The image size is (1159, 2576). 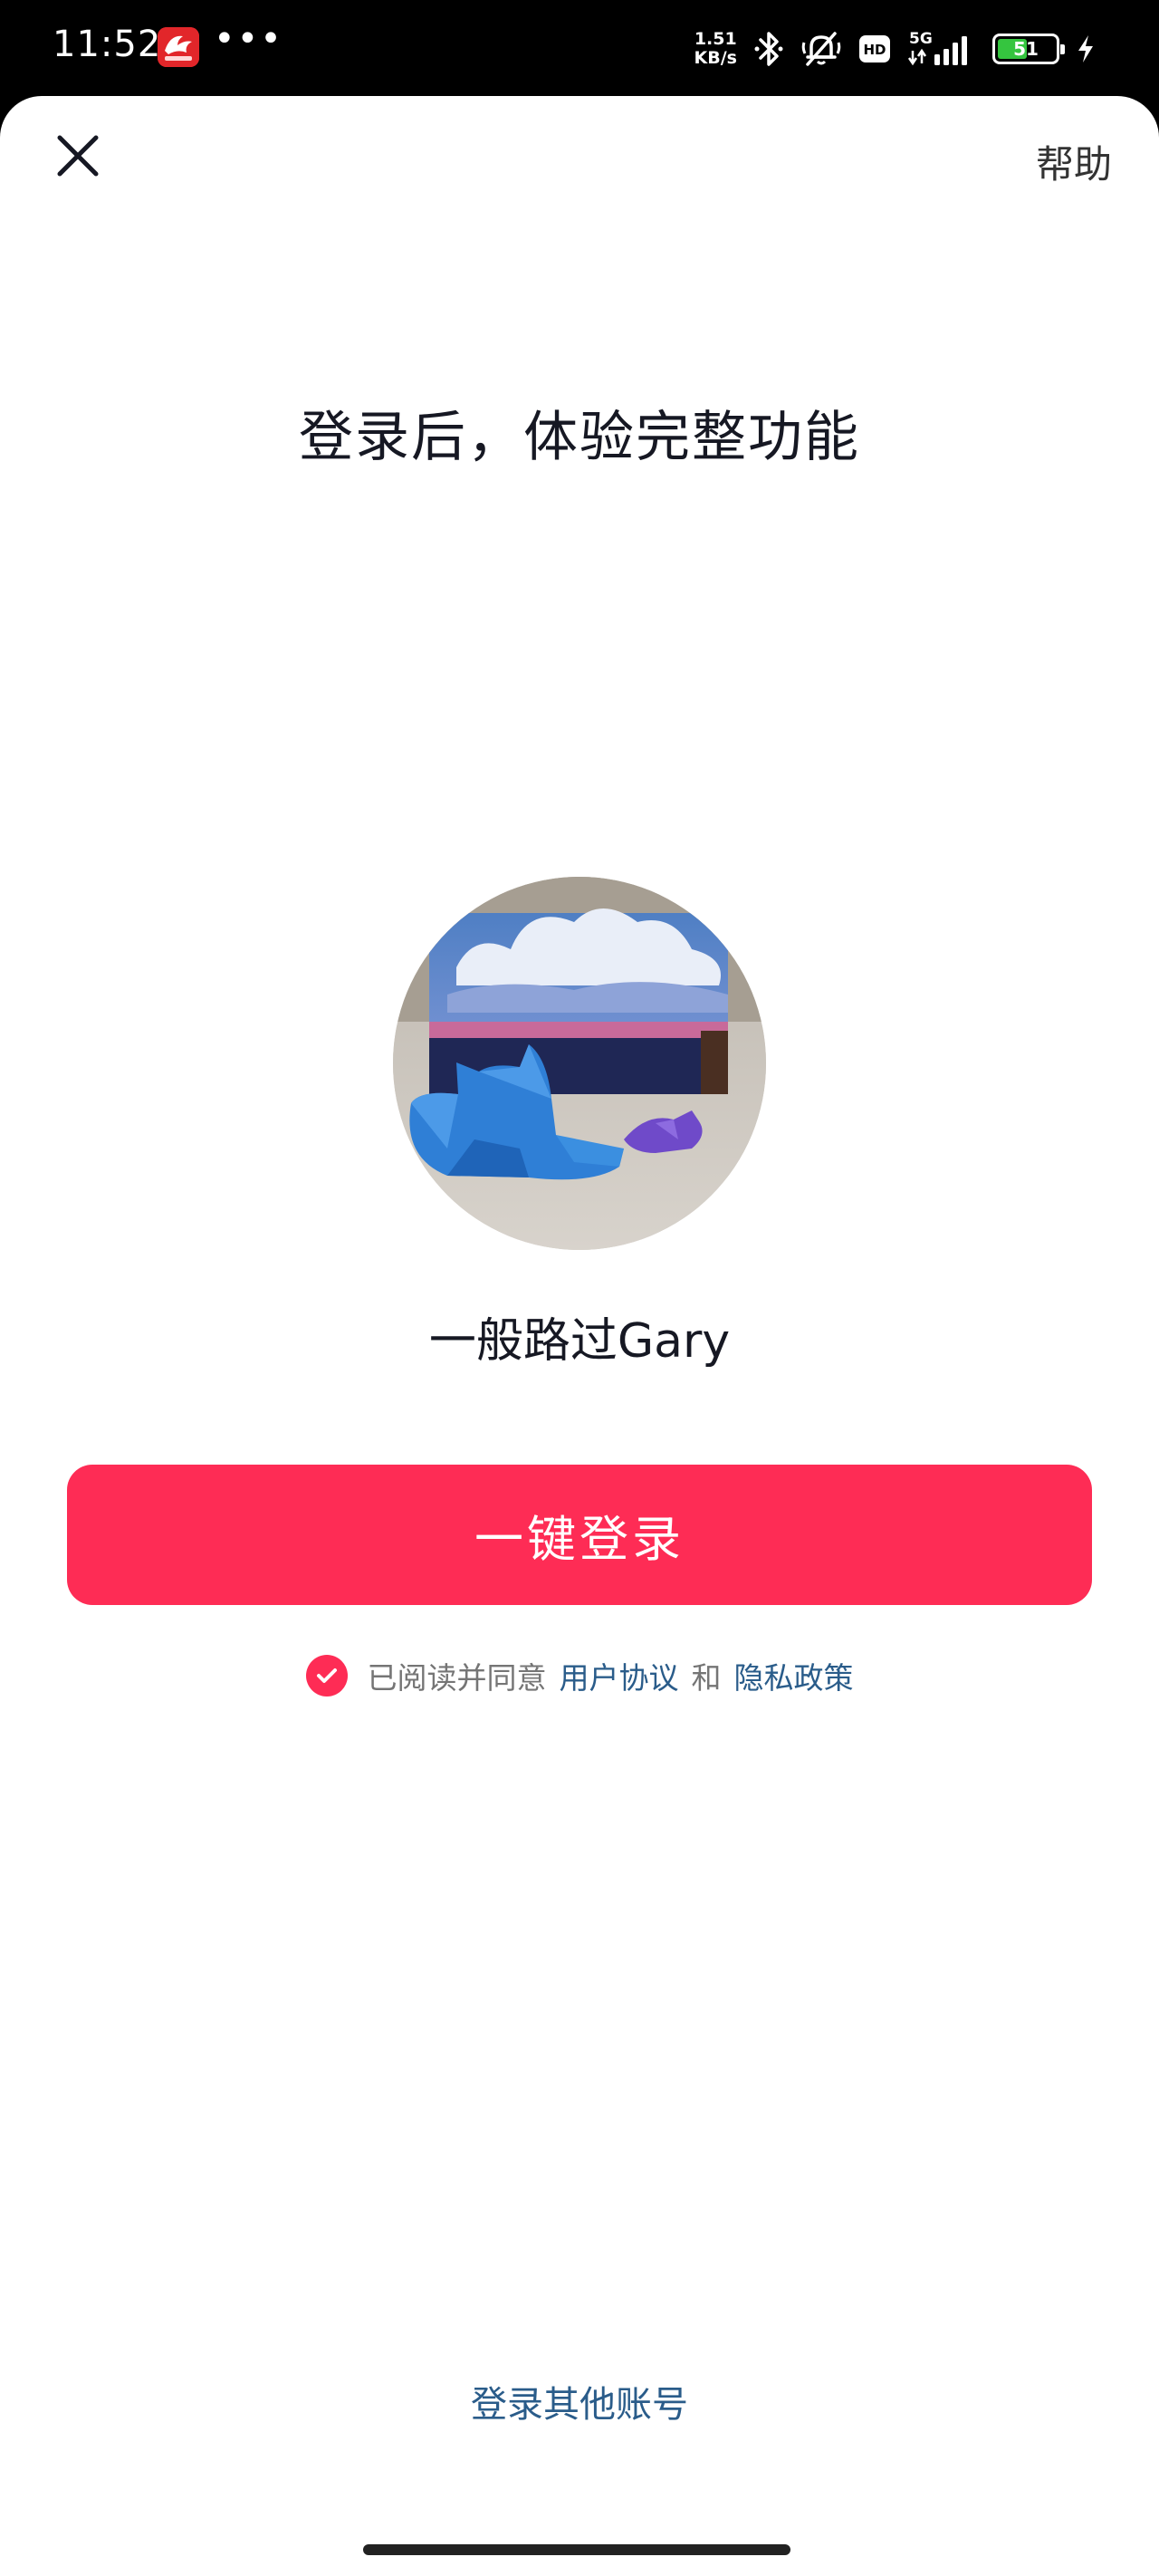 I want to click on bell-off-icon, so click(x=821, y=49).